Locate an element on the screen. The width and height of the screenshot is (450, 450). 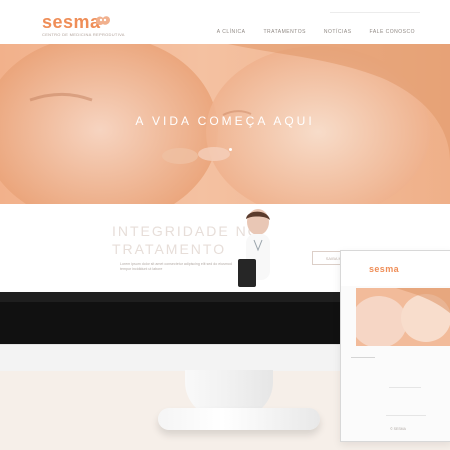
phone-hero-image is located at coordinates (403, 317).